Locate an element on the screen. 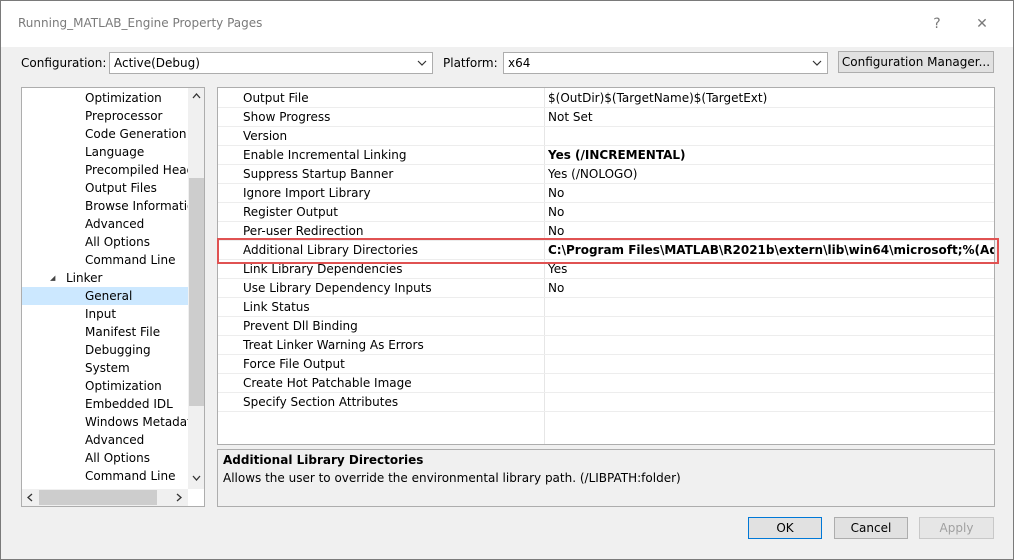 The height and width of the screenshot is (560, 1014). property-name: Enable Incremental Linking is located at coordinates (325, 155).